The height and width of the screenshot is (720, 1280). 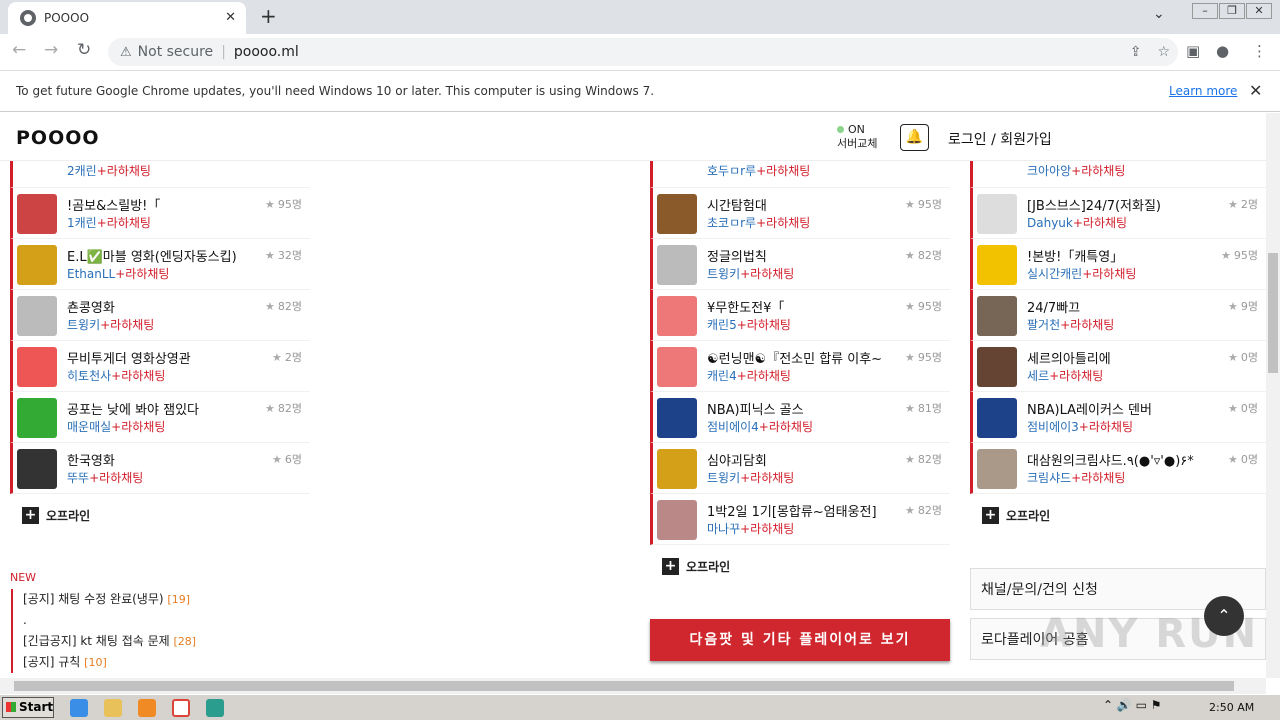 What do you see at coordinates (78, 478) in the screenshot?
I see `channel-owner: 뚜뚜` at bounding box center [78, 478].